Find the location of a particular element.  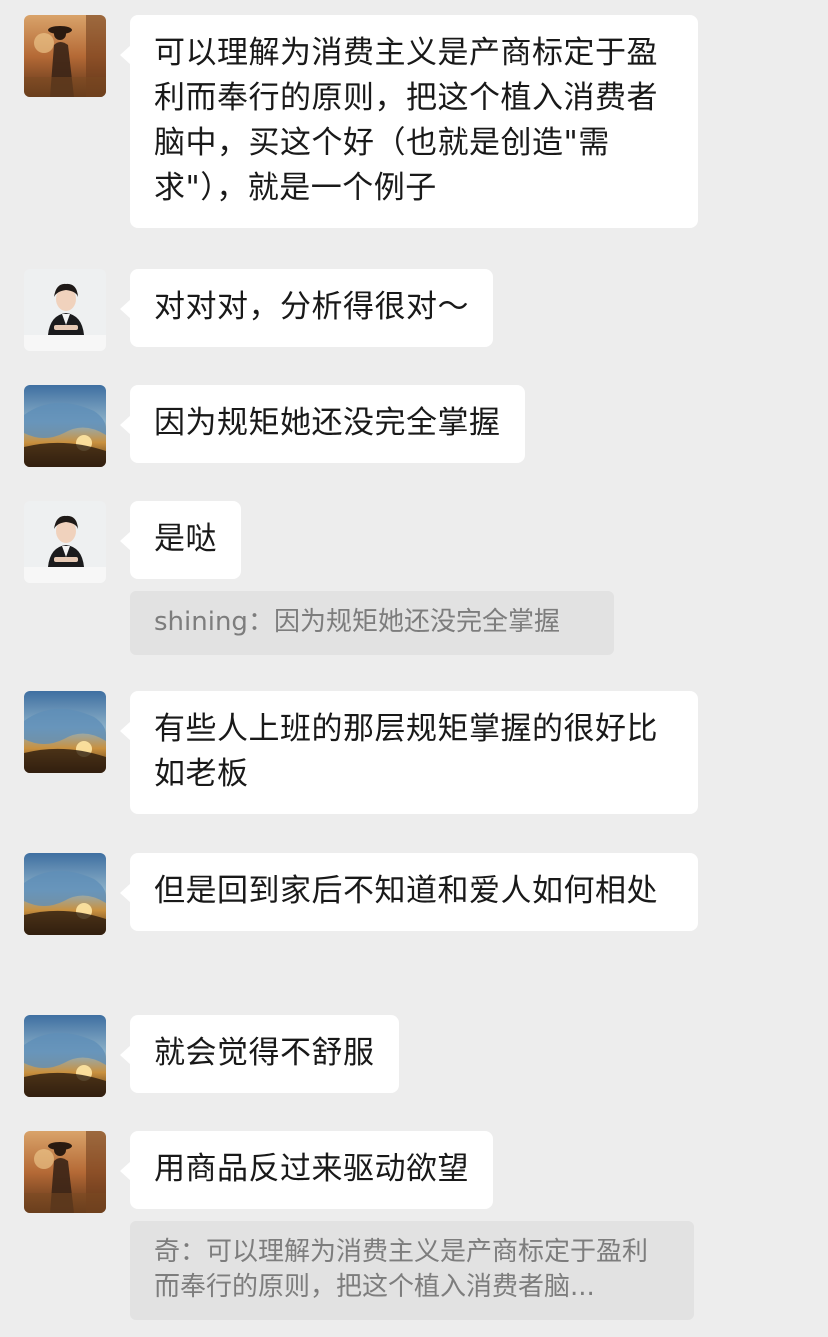

message-text: 但是回到家后不知道和爱人如何相处 is located at coordinates (406, 891).